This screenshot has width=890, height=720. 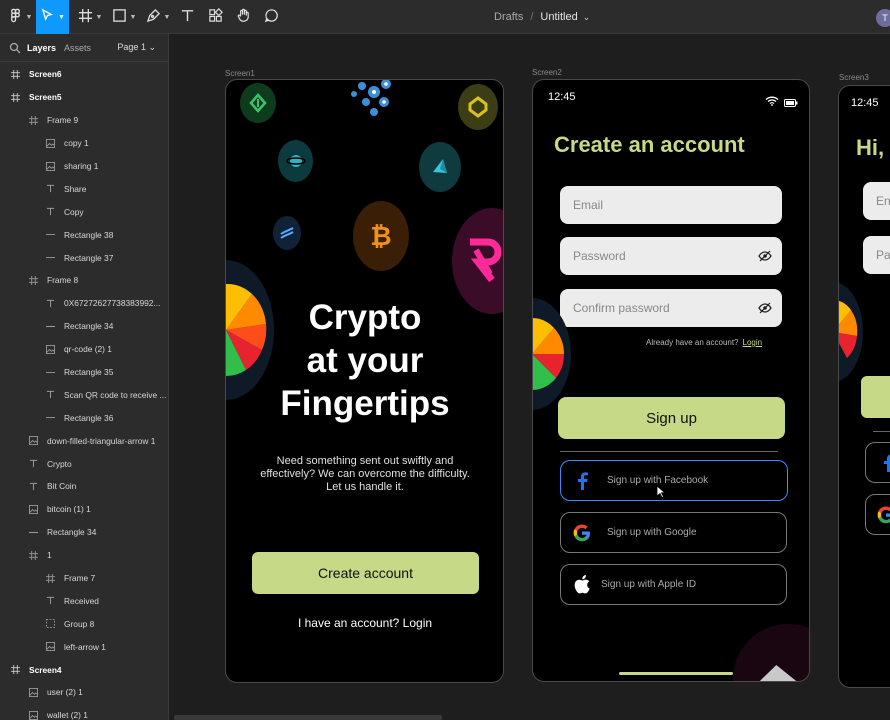 What do you see at coordinates (90, 17) in the screenshot?
I see `frame-tool-button: ▼` at bounding box center [90, 17].